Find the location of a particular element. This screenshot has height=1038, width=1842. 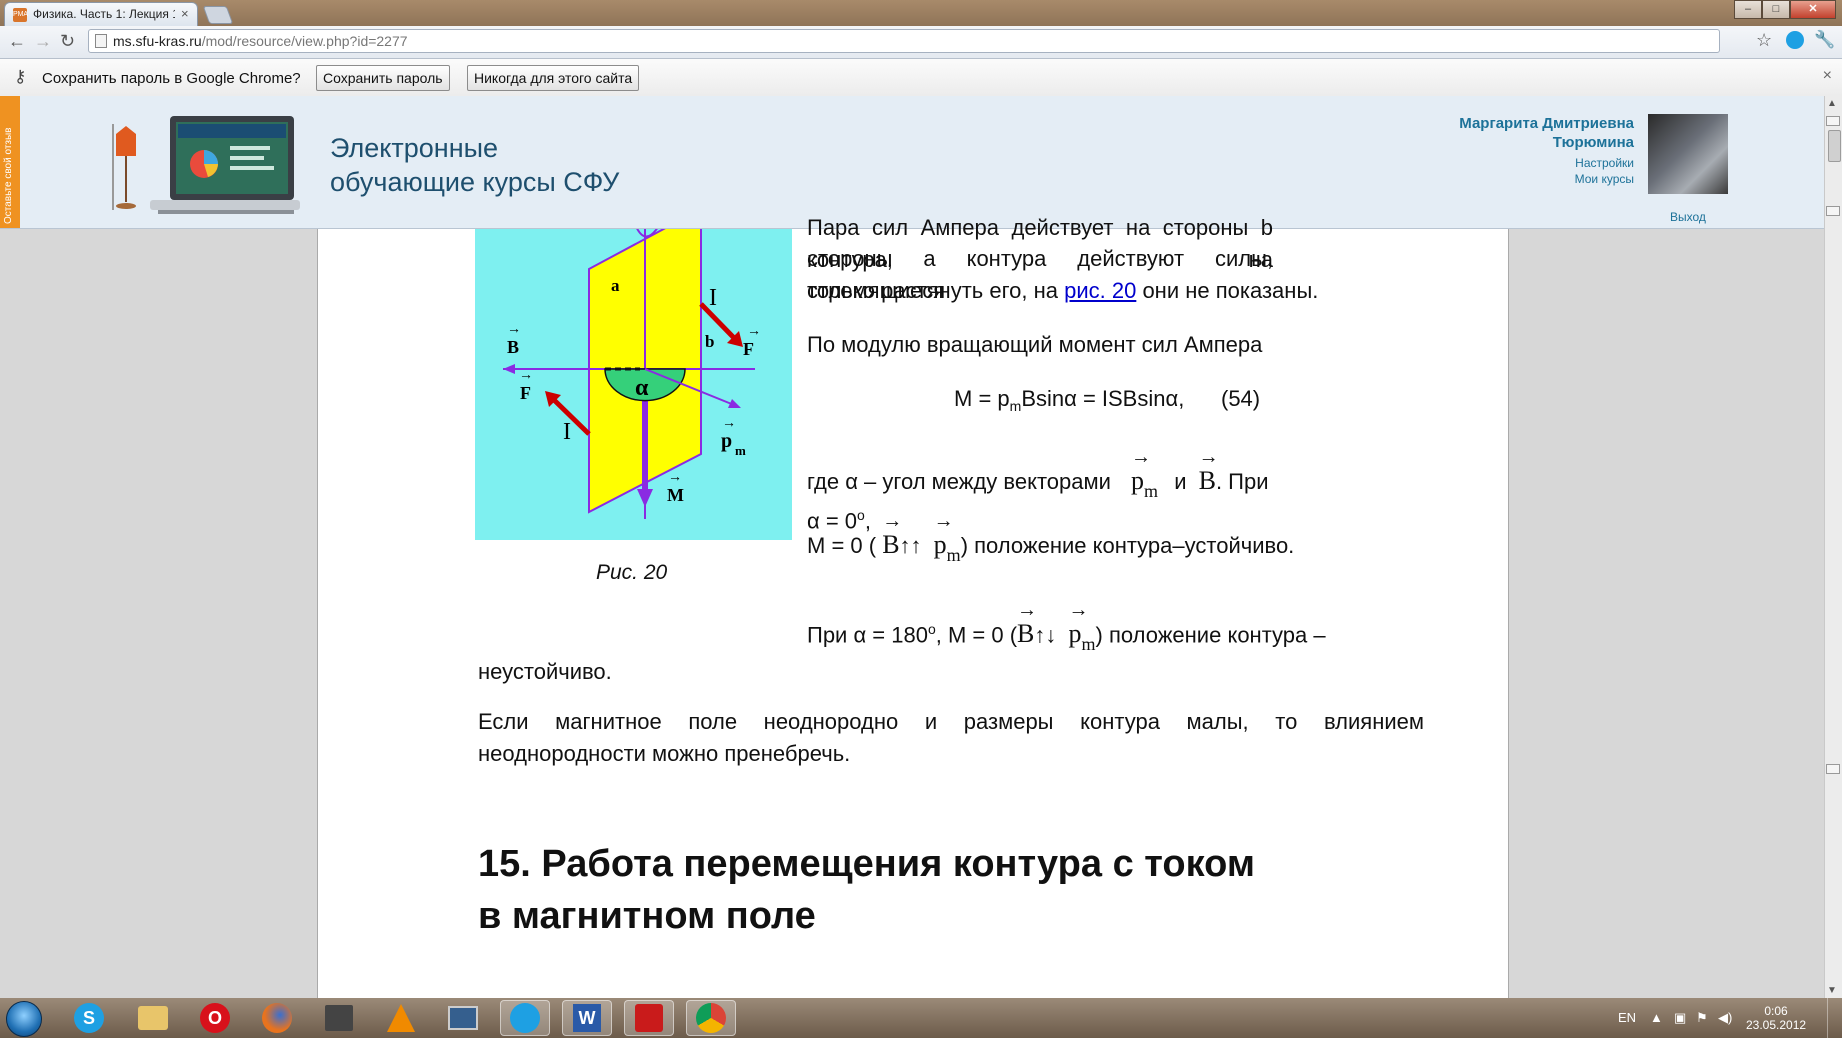

scroll-thumb is located at coordinates (1834, 146).